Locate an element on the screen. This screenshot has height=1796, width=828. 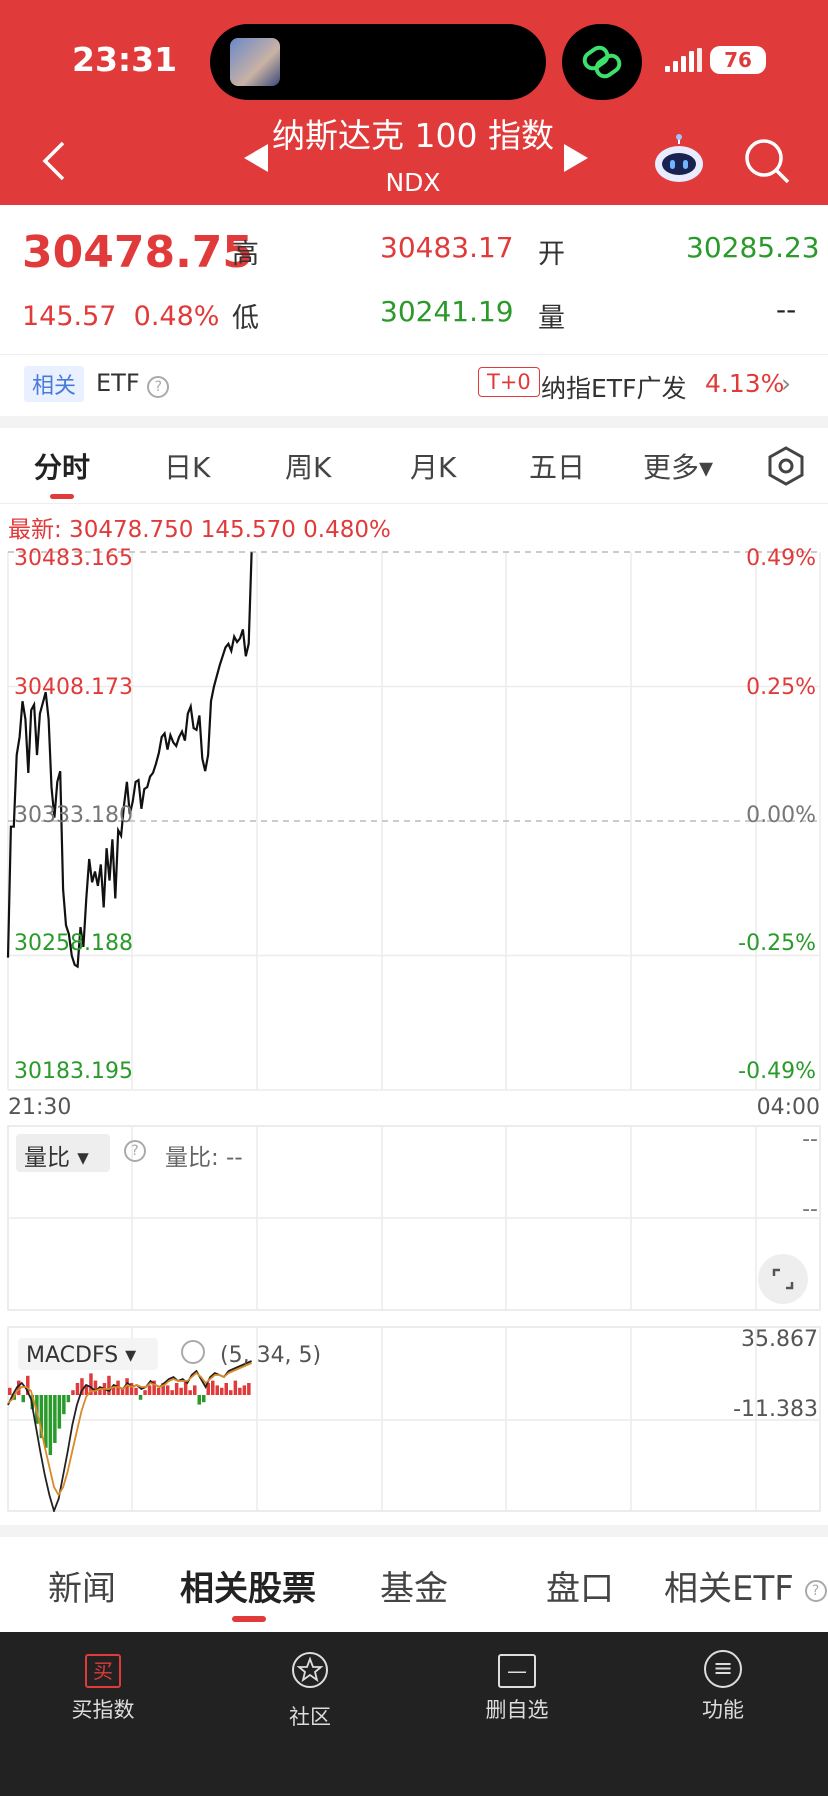
period-tabs: 分时 日K 周K 月K 五日 更多▾ is located at coordinates (414, 467).